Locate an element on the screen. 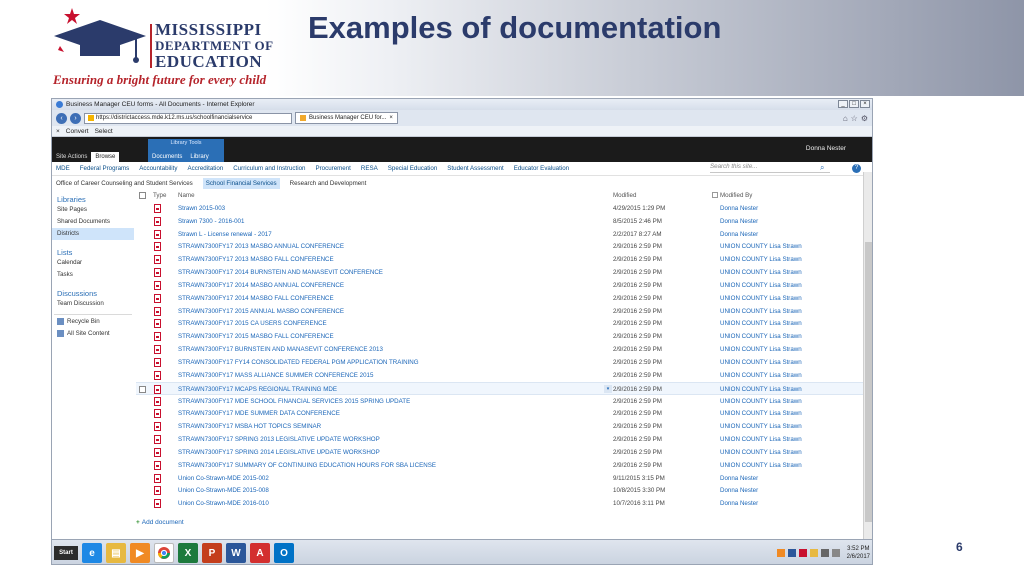  document-name-link: STRAWN7300FY17 2015 CA USERS CONFERENCE is located at coordinates (252, 323).